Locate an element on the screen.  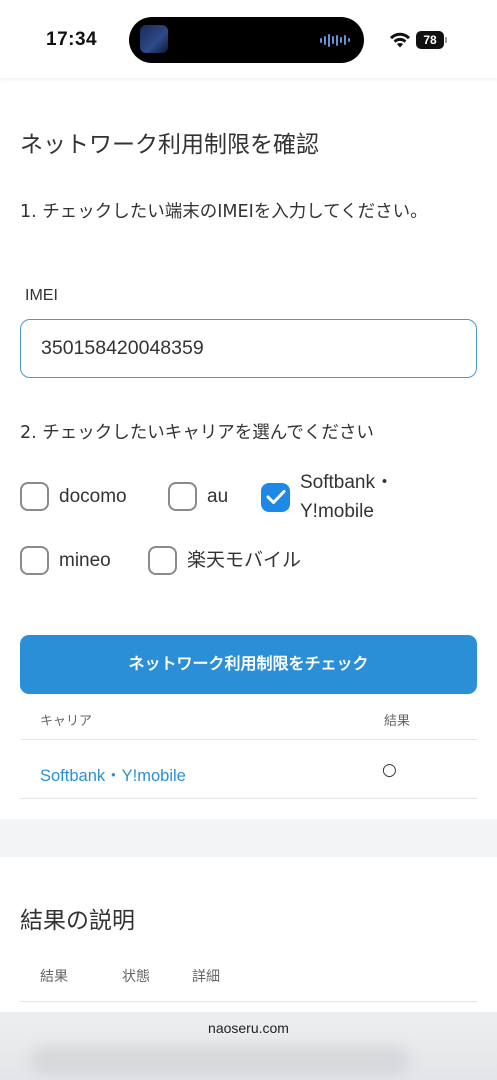
column-header-carrier: キャリア is located at coordinates (66, 721).